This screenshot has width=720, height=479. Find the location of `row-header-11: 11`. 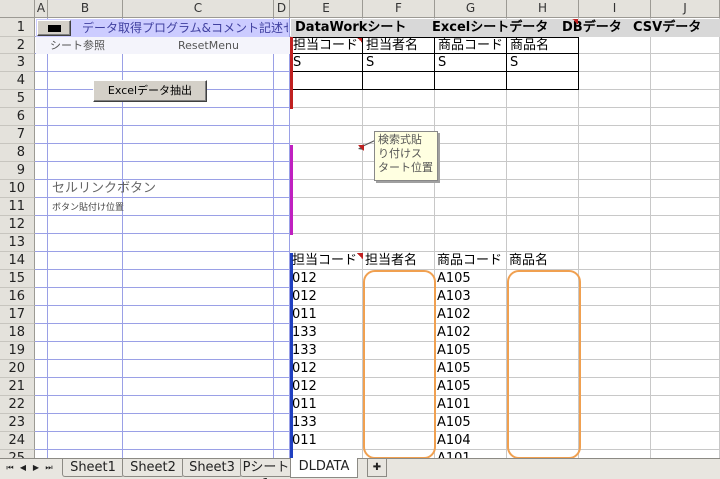

row-header-11: 11 is located at coordinates (17, 207).